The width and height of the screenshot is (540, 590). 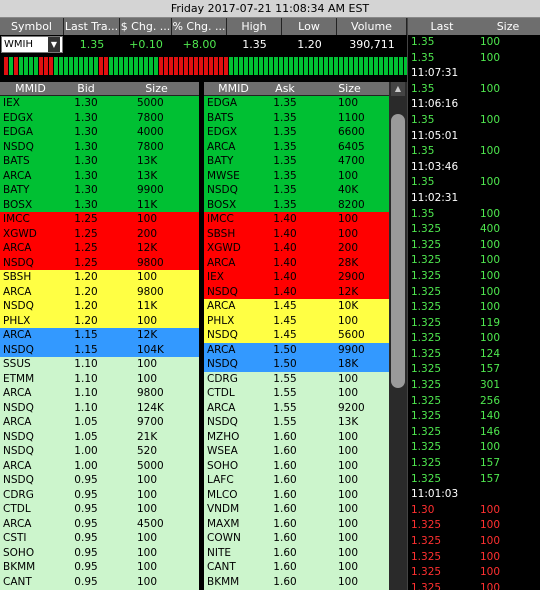 I want to click on ask-row: MLCO 1.60 100, so click(x=296, y=494).